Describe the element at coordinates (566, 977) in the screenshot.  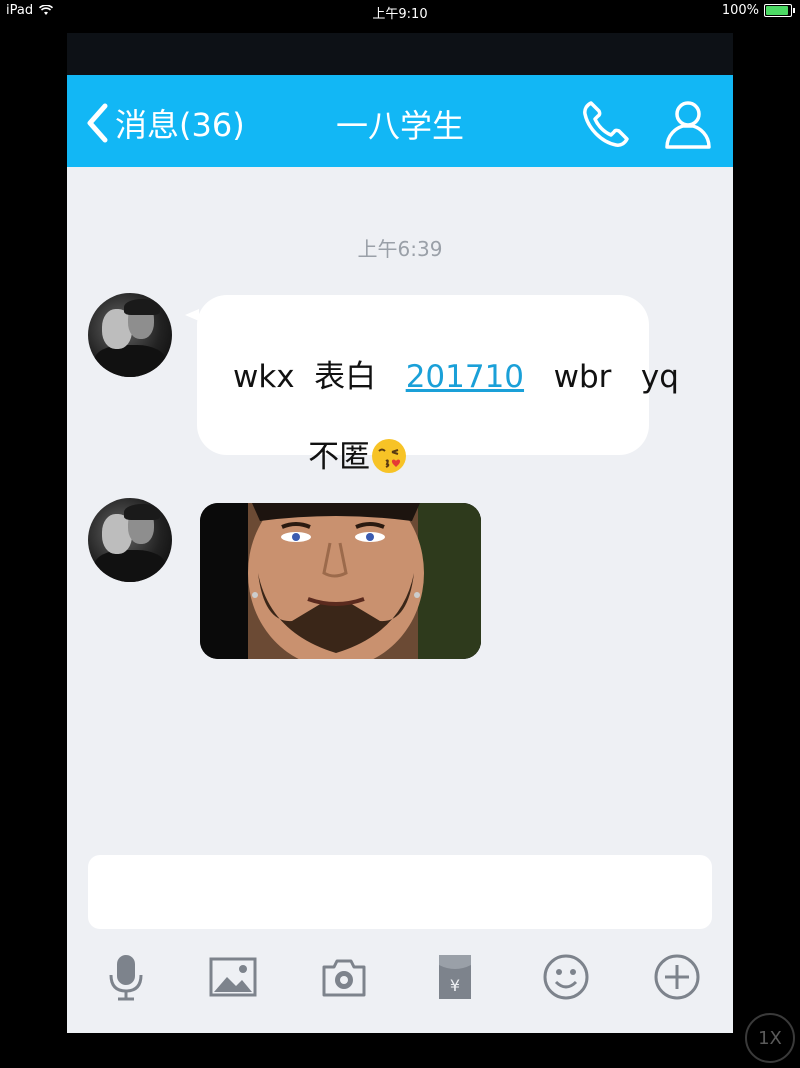
I see `emoji-icon` at that location.